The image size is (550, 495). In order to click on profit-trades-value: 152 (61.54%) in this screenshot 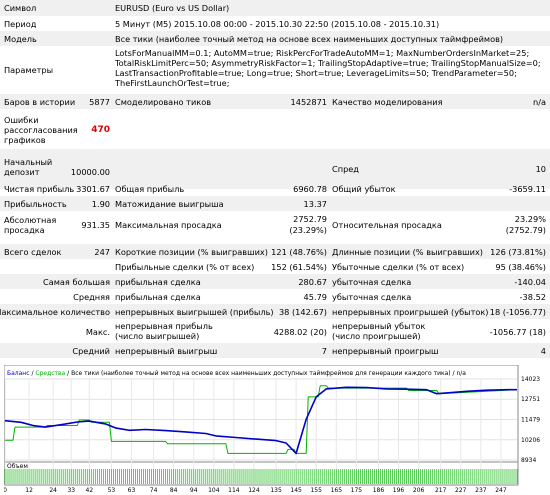, I will do `click(299, 267)`.